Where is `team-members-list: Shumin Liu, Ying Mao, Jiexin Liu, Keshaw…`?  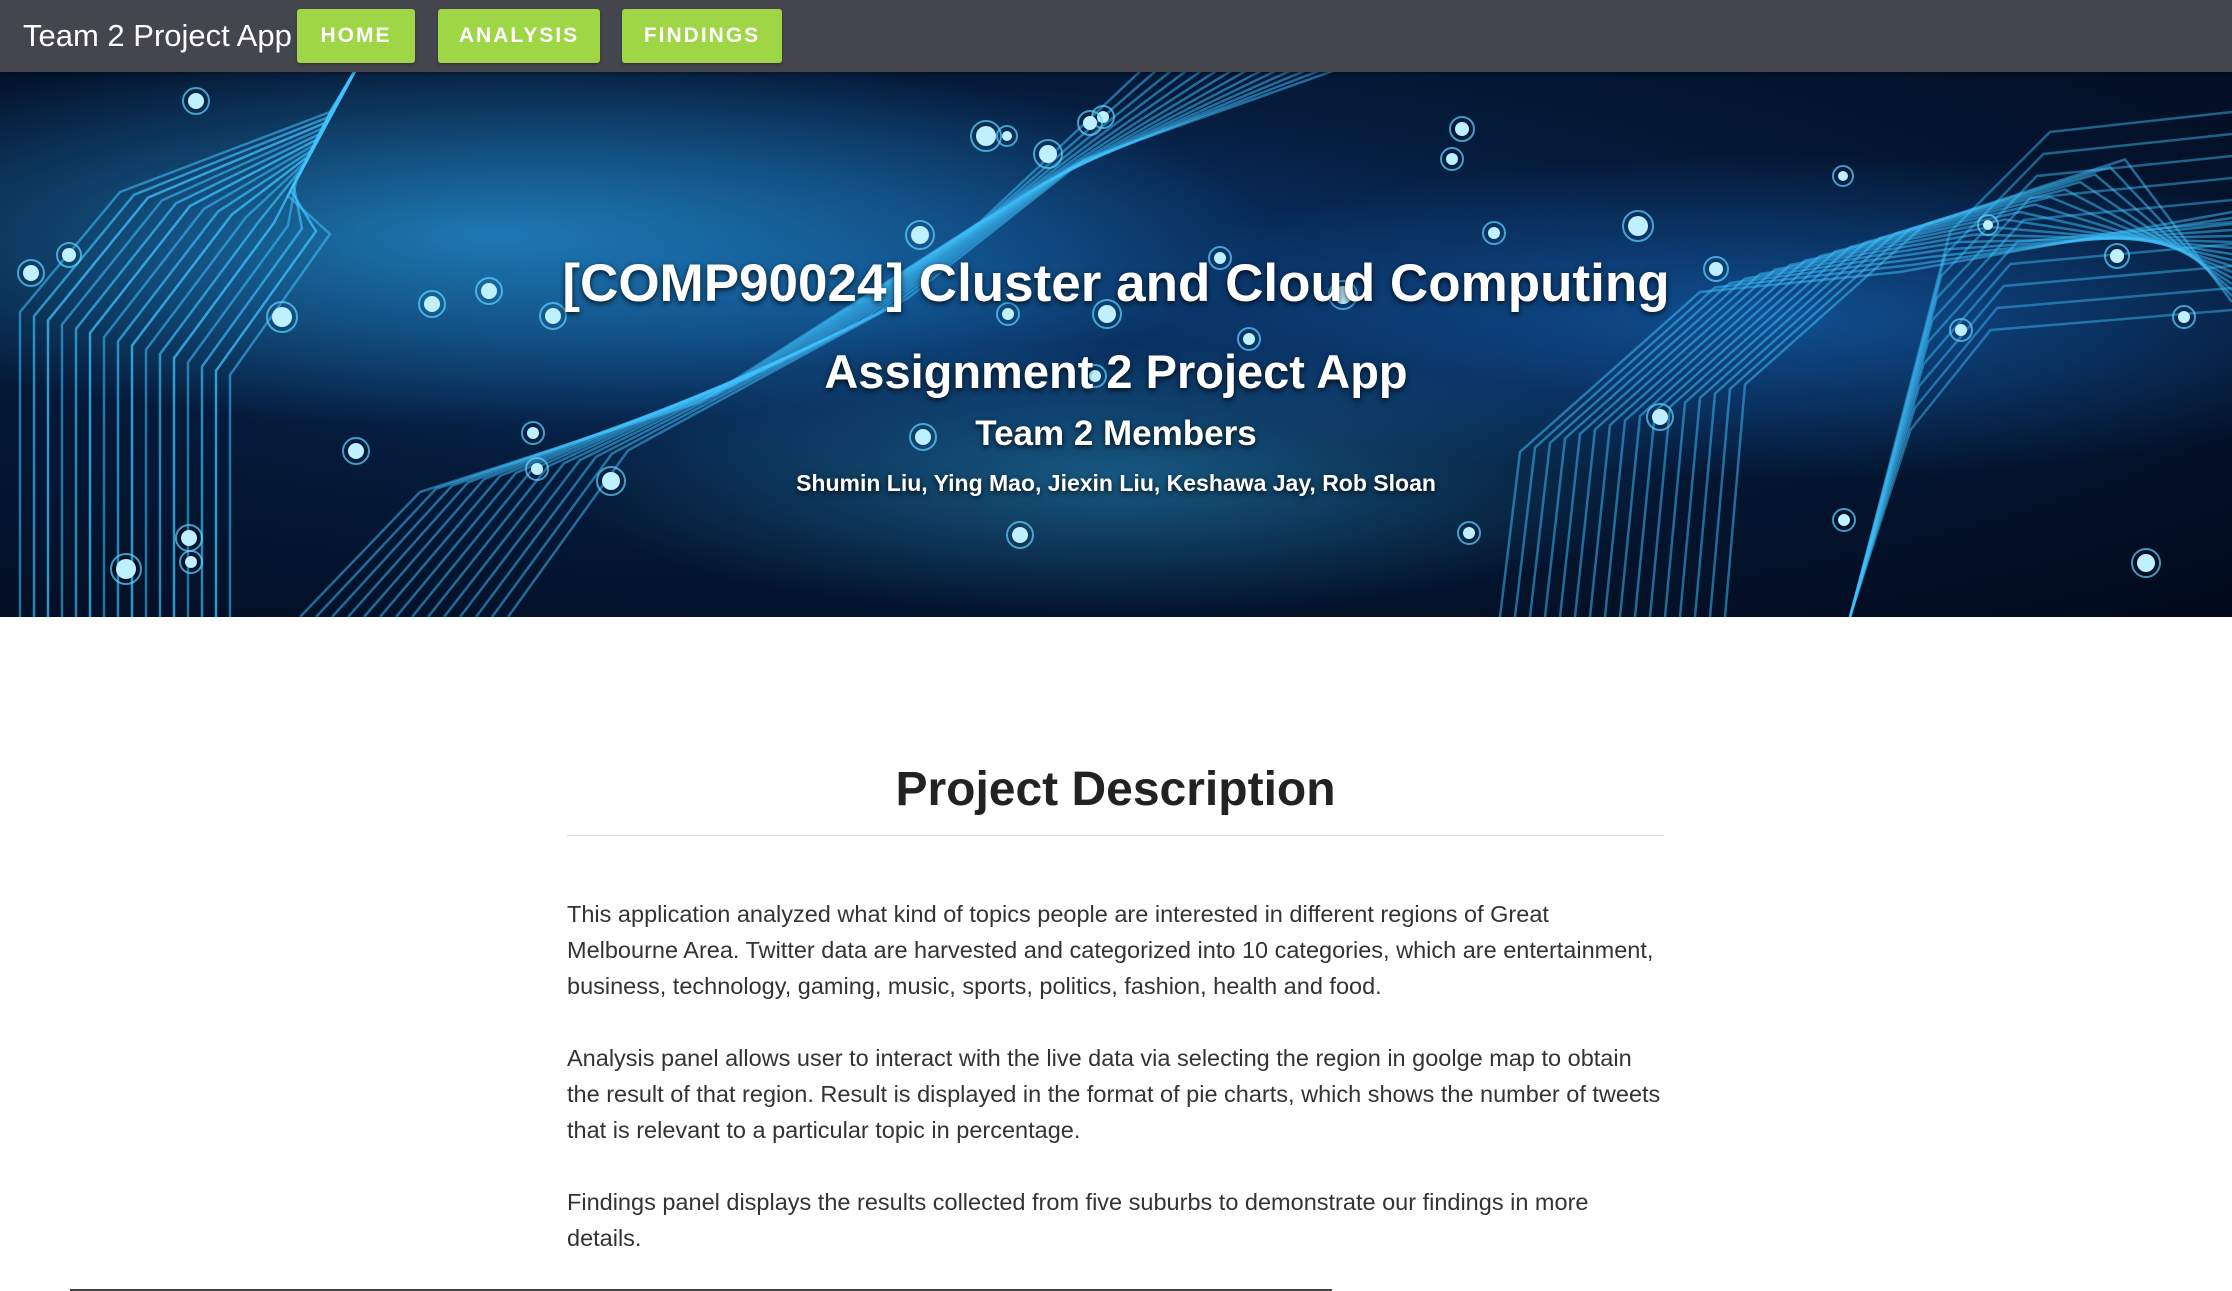
team-members-list: Shumin Liu, Ying Mao, Jiexin Liu, Keshaw… is located at coordinates (1116, 483).